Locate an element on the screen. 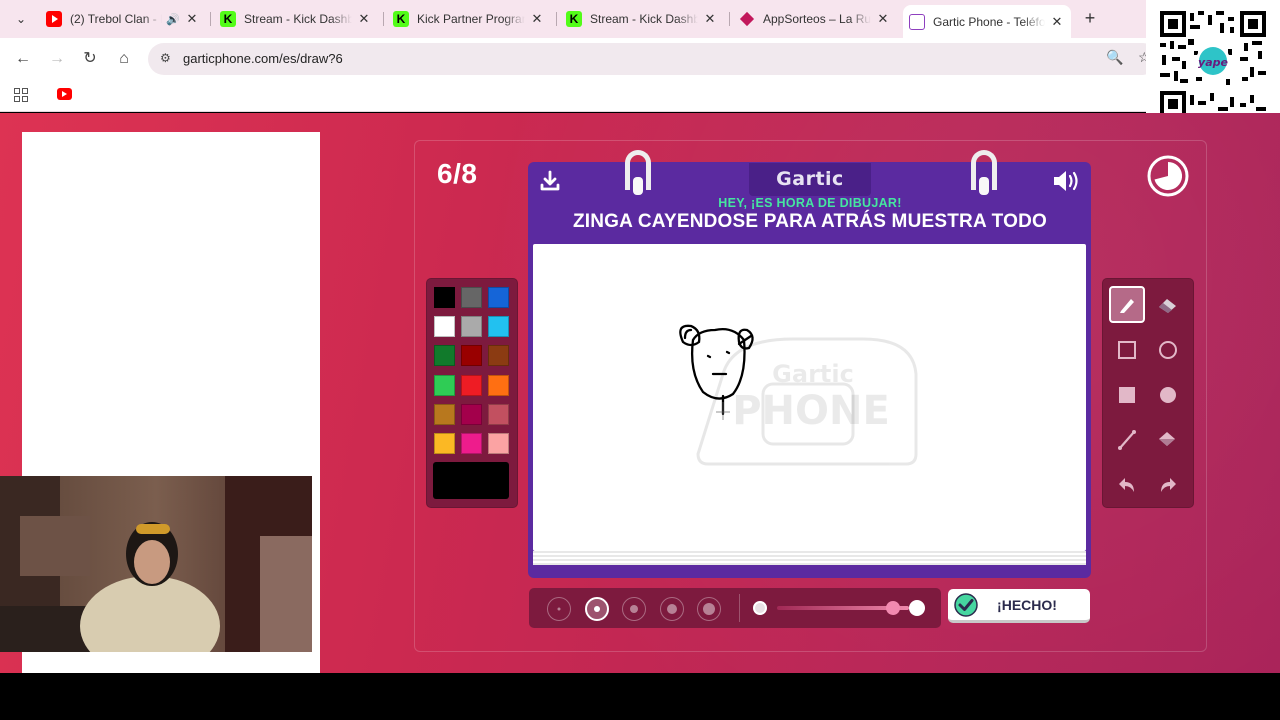 This screenshot has width=1280, height=720. done-button: ¡HECHO! is located at coordinates (1019, 606).